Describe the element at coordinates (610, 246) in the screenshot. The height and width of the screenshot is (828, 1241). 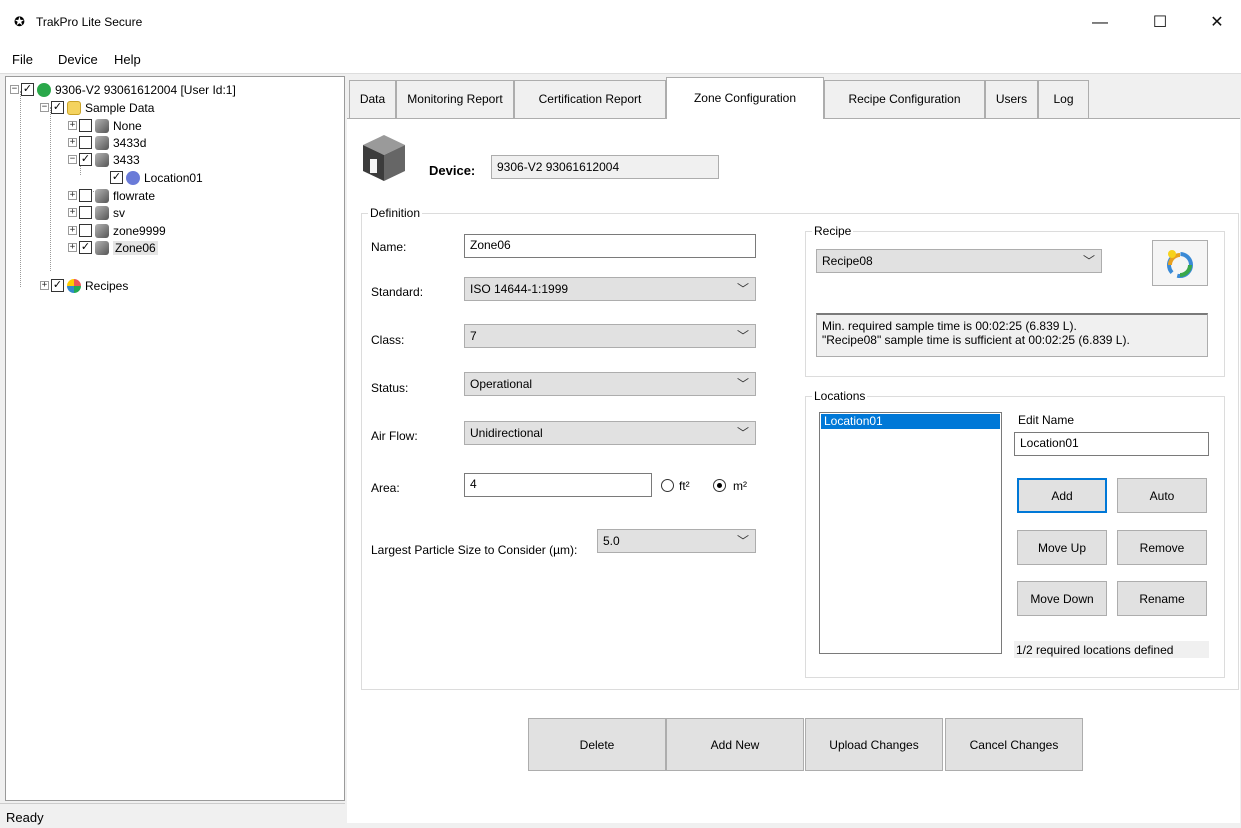
I see `name-input: Zone06` at that location.